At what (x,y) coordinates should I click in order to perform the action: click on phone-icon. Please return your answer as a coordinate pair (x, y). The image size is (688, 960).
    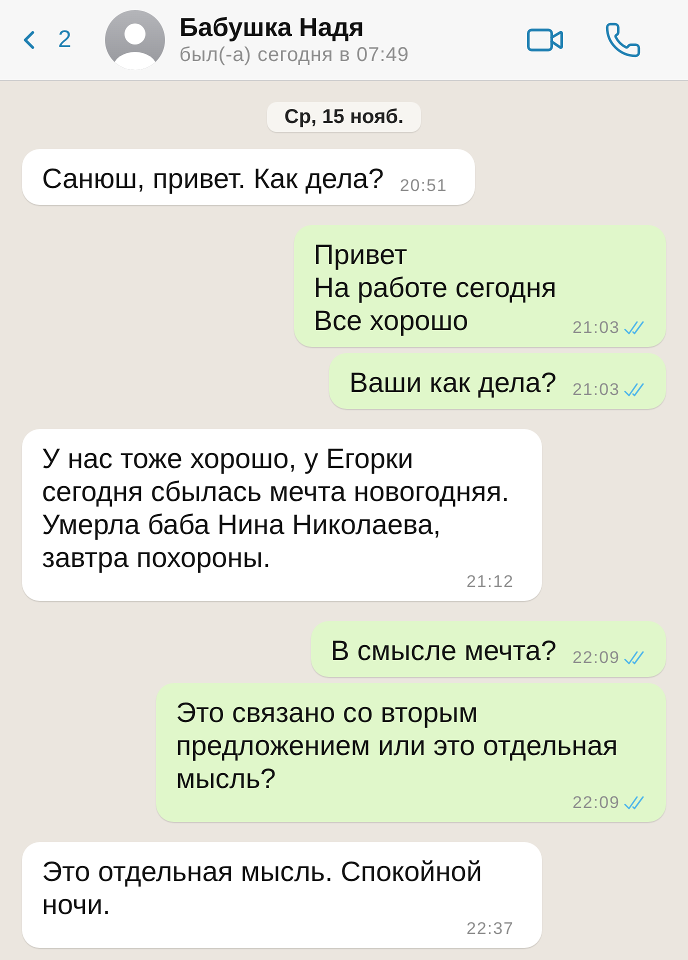
    Looking at the image, I should click on (623, 40).